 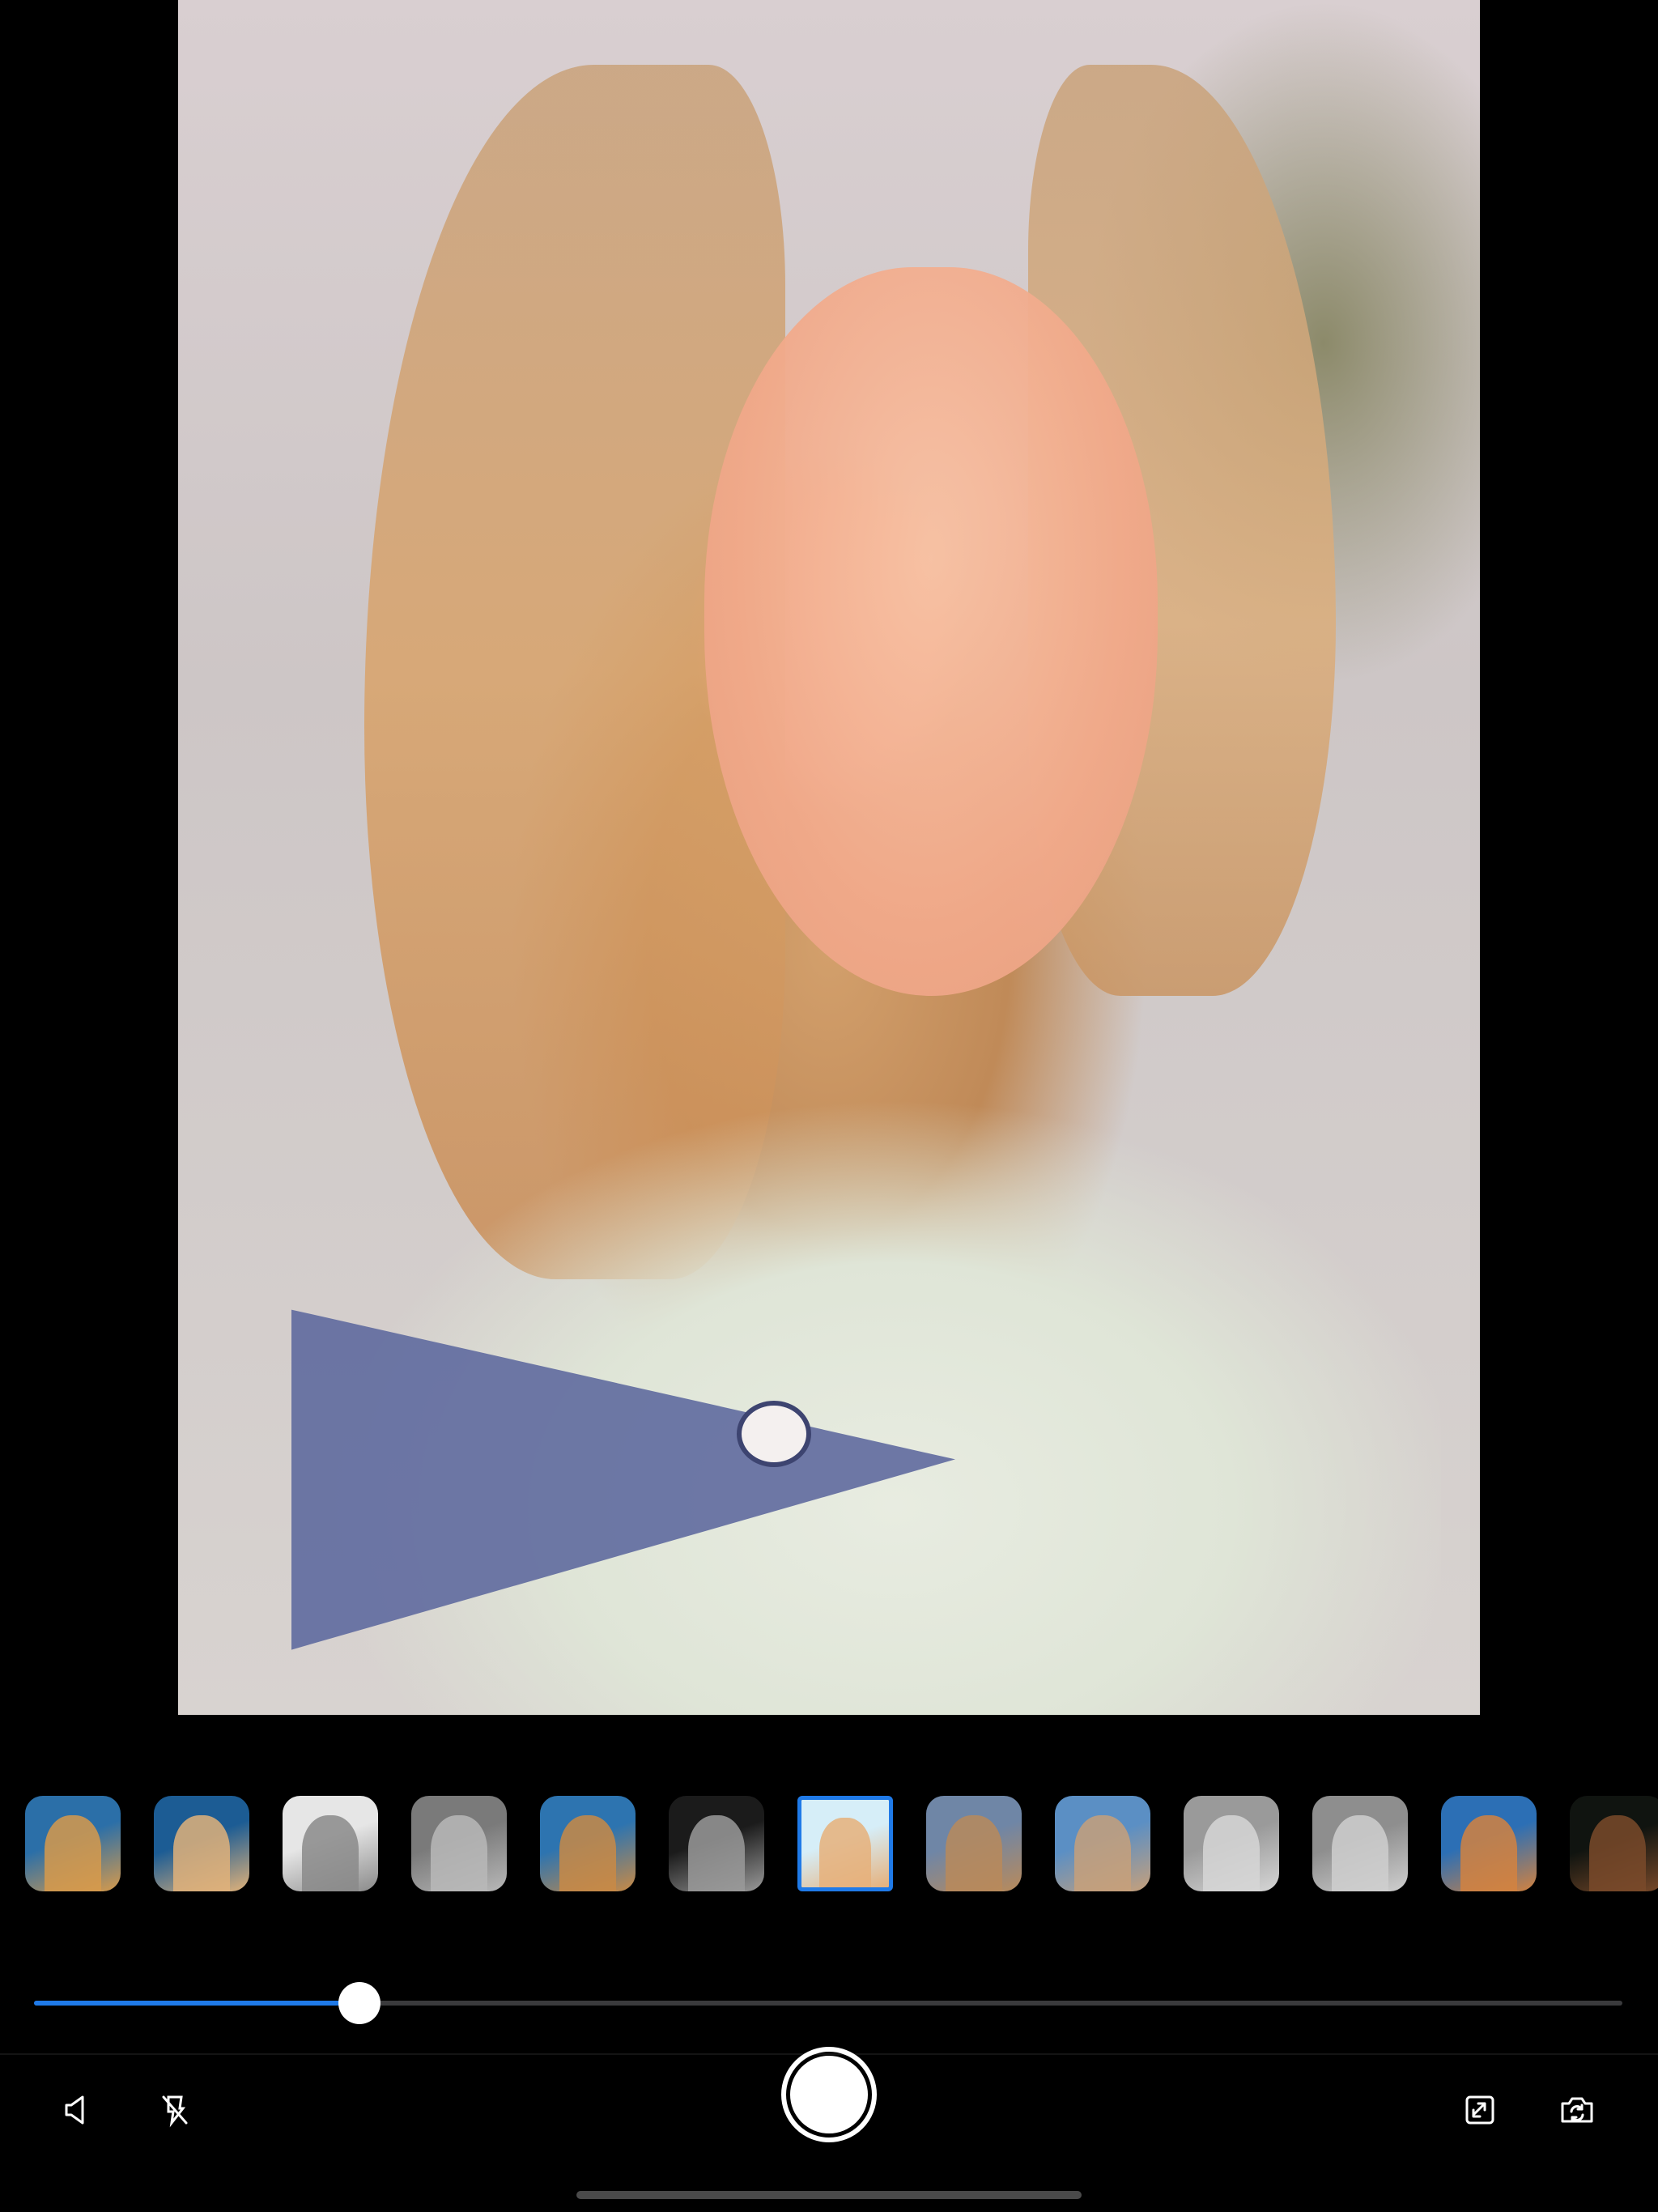 I want to click on filter-emboss-thumbnail, so click(x=459, y=1844).